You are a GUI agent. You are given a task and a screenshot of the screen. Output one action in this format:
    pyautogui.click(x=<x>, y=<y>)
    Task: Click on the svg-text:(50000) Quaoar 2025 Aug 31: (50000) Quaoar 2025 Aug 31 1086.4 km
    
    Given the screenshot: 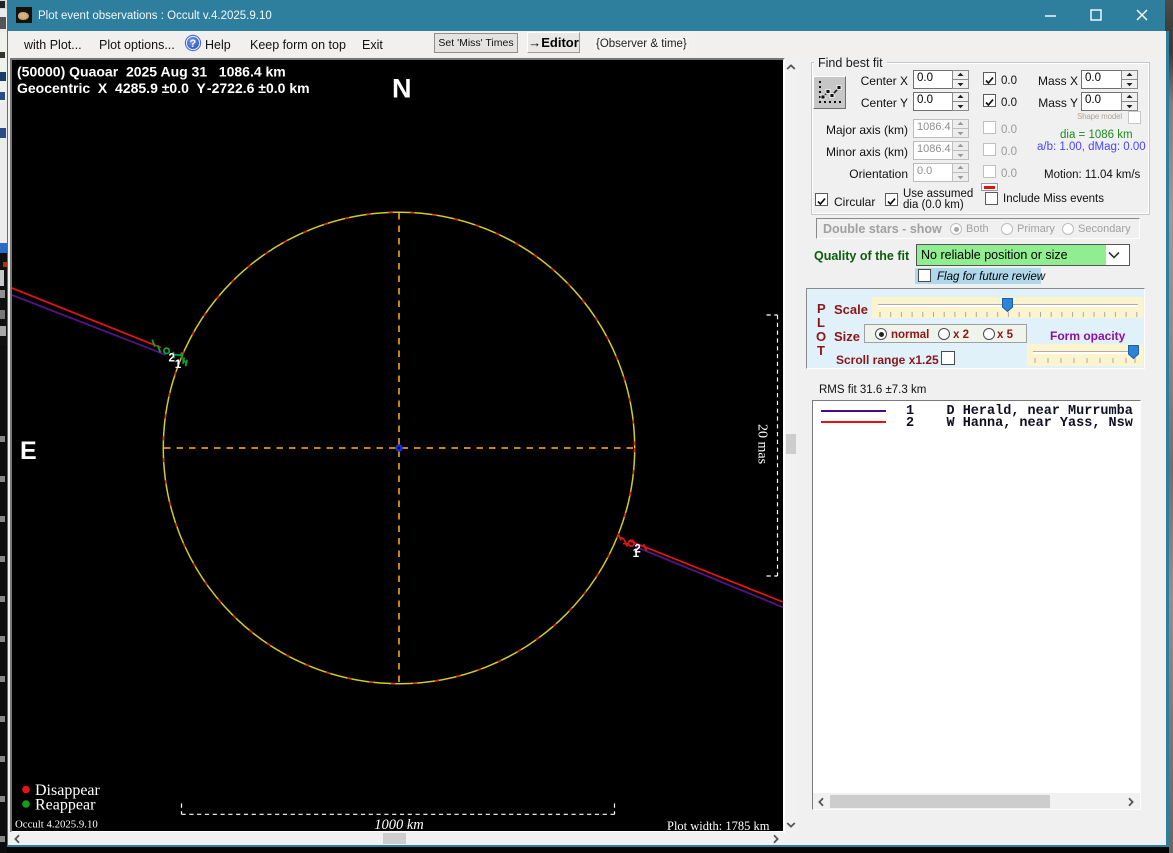 What is the action you would take?
    pyautogui.click(x=151, y=72)
    